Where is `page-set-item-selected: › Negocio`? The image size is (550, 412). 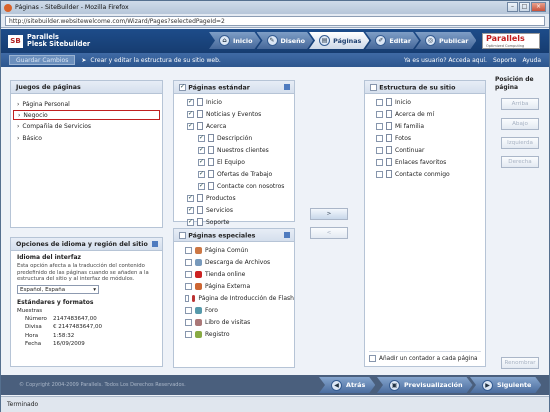
page-set-item-selected: › Negocio is located at coordinates (86, 115).